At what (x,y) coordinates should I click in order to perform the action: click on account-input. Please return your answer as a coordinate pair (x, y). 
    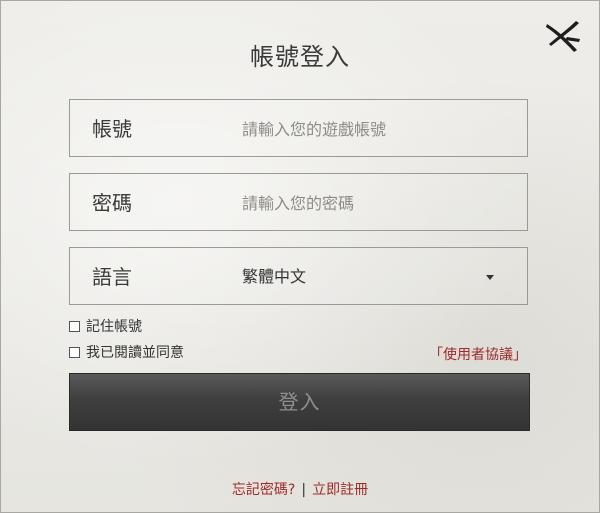
    Looking at the image, I should click on (377, 129).